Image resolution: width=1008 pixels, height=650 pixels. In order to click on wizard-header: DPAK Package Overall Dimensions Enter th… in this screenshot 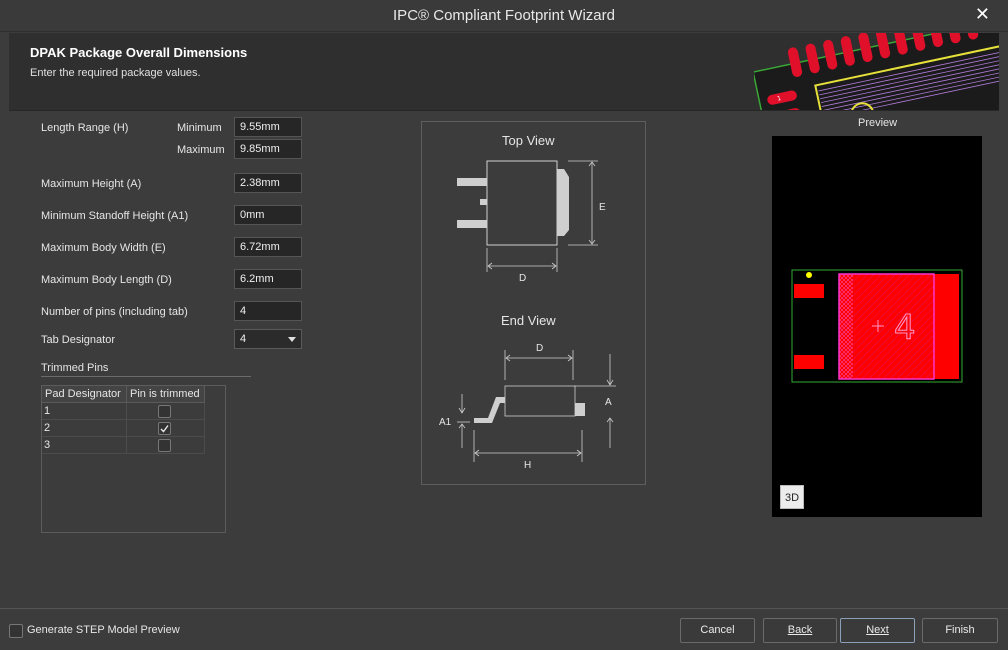, I will do `click(504, 72)`.